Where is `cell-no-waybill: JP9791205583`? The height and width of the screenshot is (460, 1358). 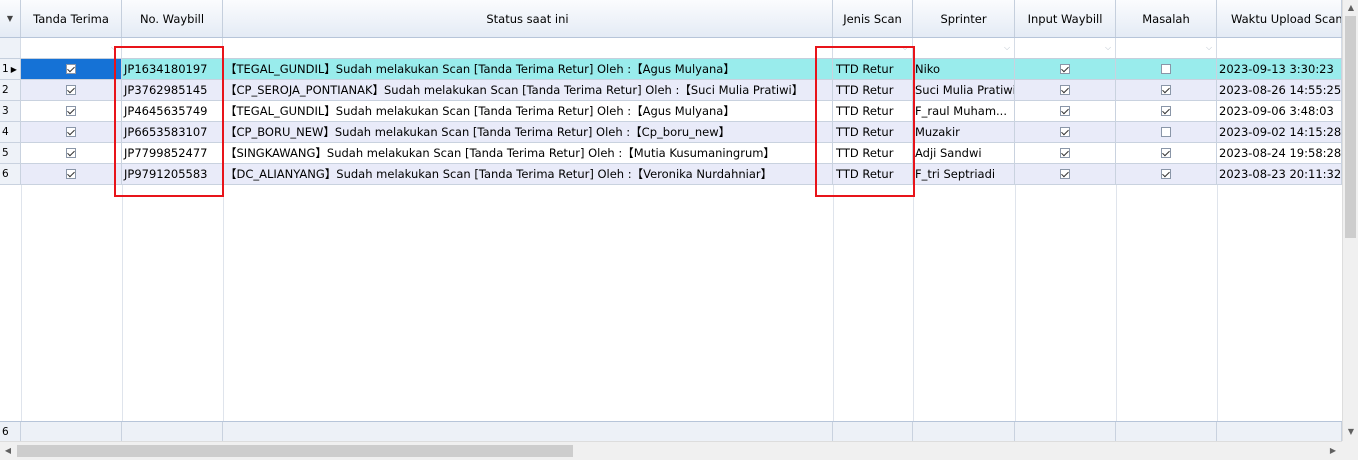
cell-no-waybill: JP9791205583 is located at coordinates (172, 174).